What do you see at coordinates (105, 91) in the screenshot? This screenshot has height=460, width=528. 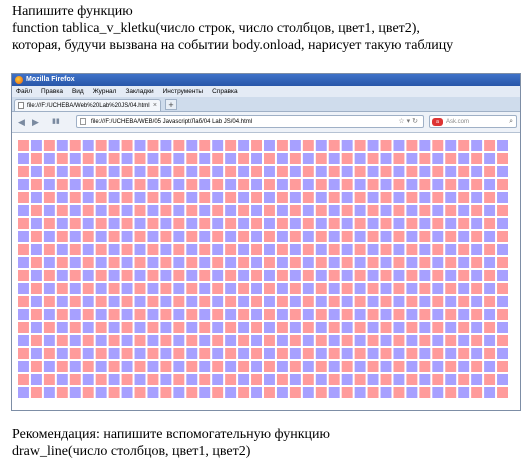 I see `menu-item-history: Журнал` at bounding box center [105, 91].